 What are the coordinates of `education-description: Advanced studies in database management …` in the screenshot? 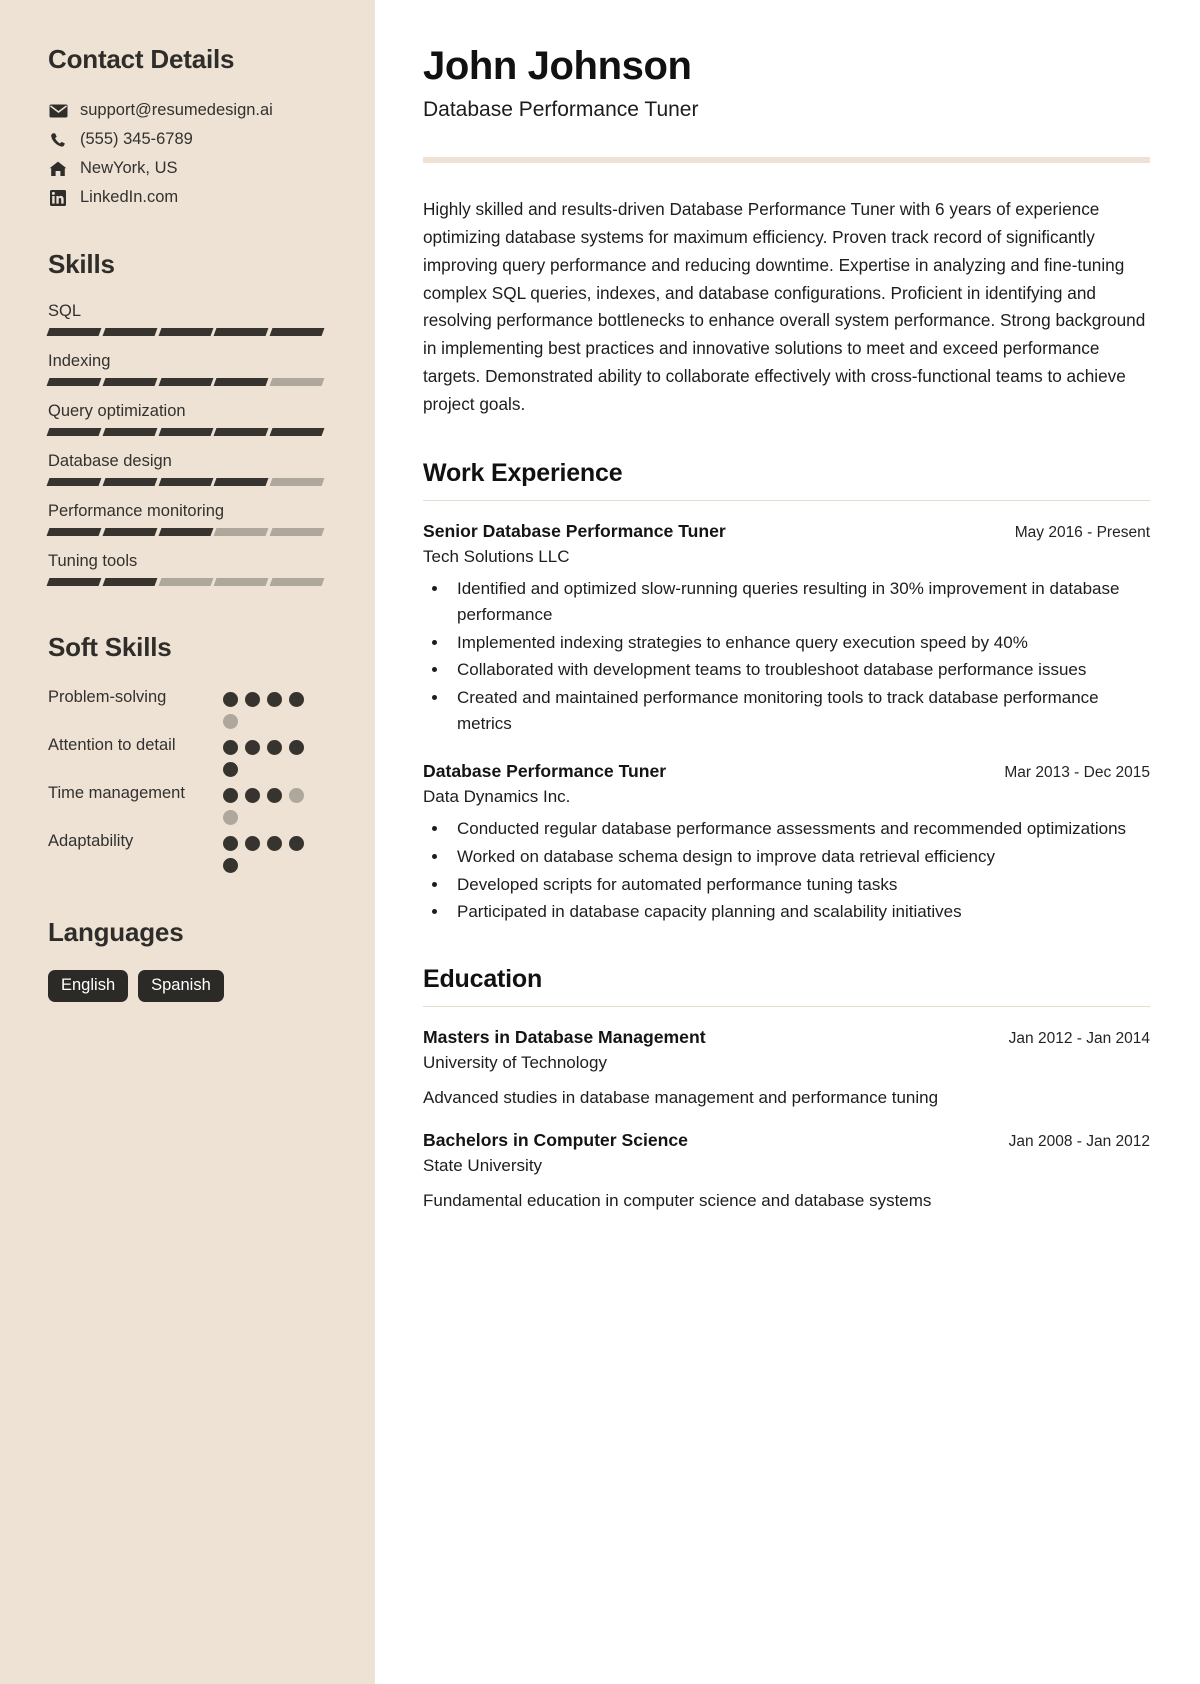 It's located at (681, 1098).